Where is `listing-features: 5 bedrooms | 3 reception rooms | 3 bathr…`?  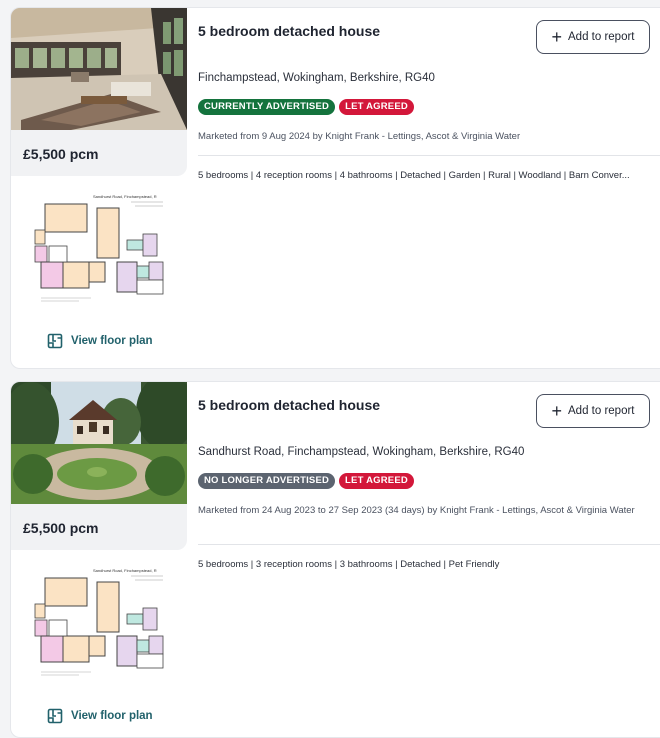 listing-features: 5 bedrooms | 3 reception rooms | 3 bathr… is located at coordinates (349, 564).